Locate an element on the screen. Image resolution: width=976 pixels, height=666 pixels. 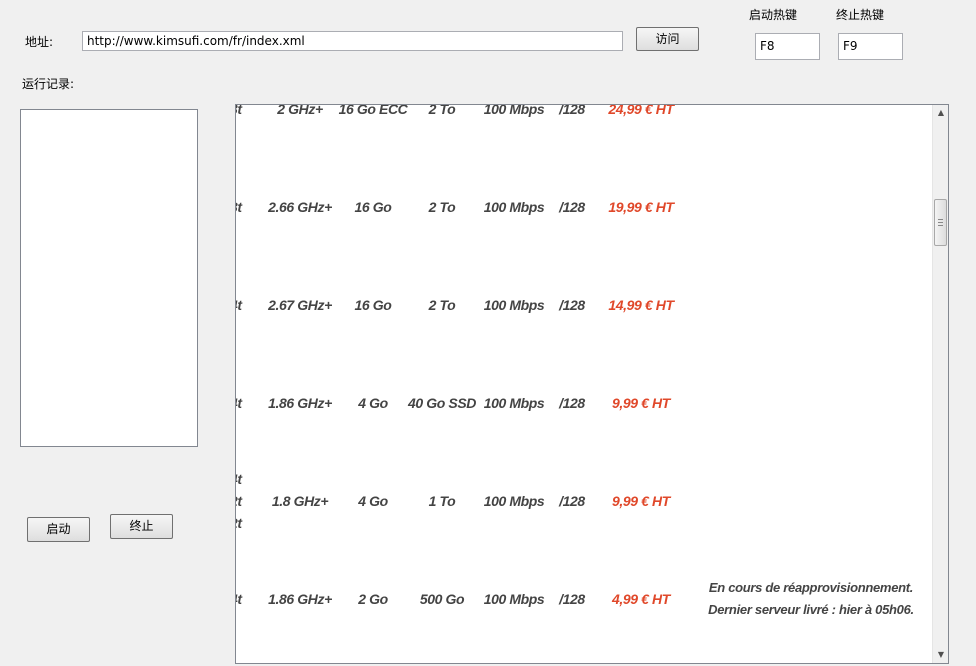
disk-cell: 1 To is located at coordinates (442, 501).